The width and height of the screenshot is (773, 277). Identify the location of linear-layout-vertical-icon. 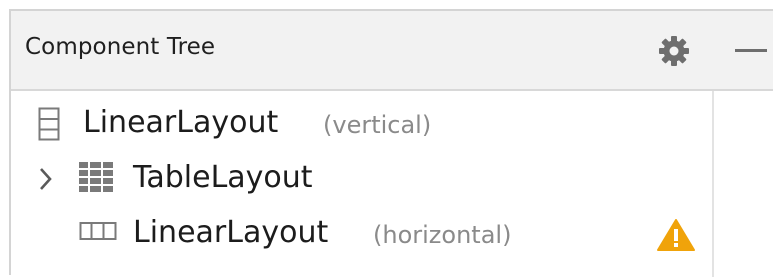
(49, 124).